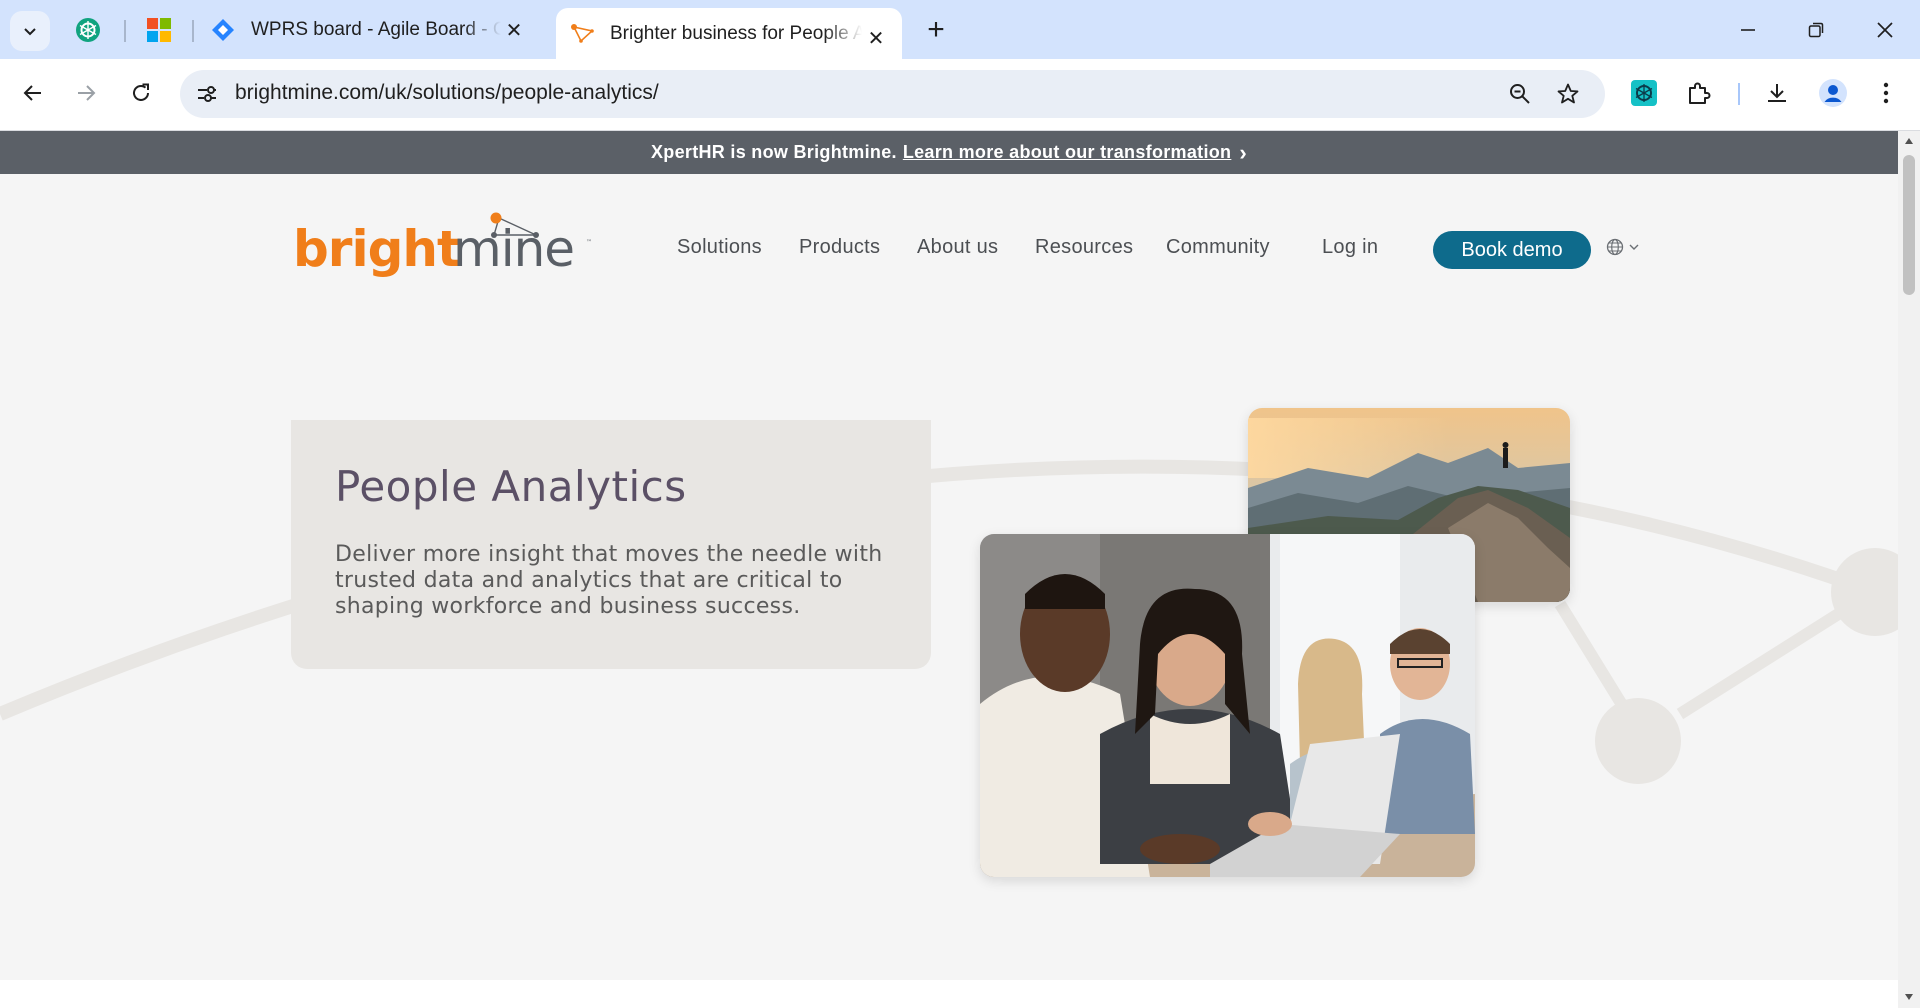  I want to click on nav-solutions: Solutions, so click(719, 247).